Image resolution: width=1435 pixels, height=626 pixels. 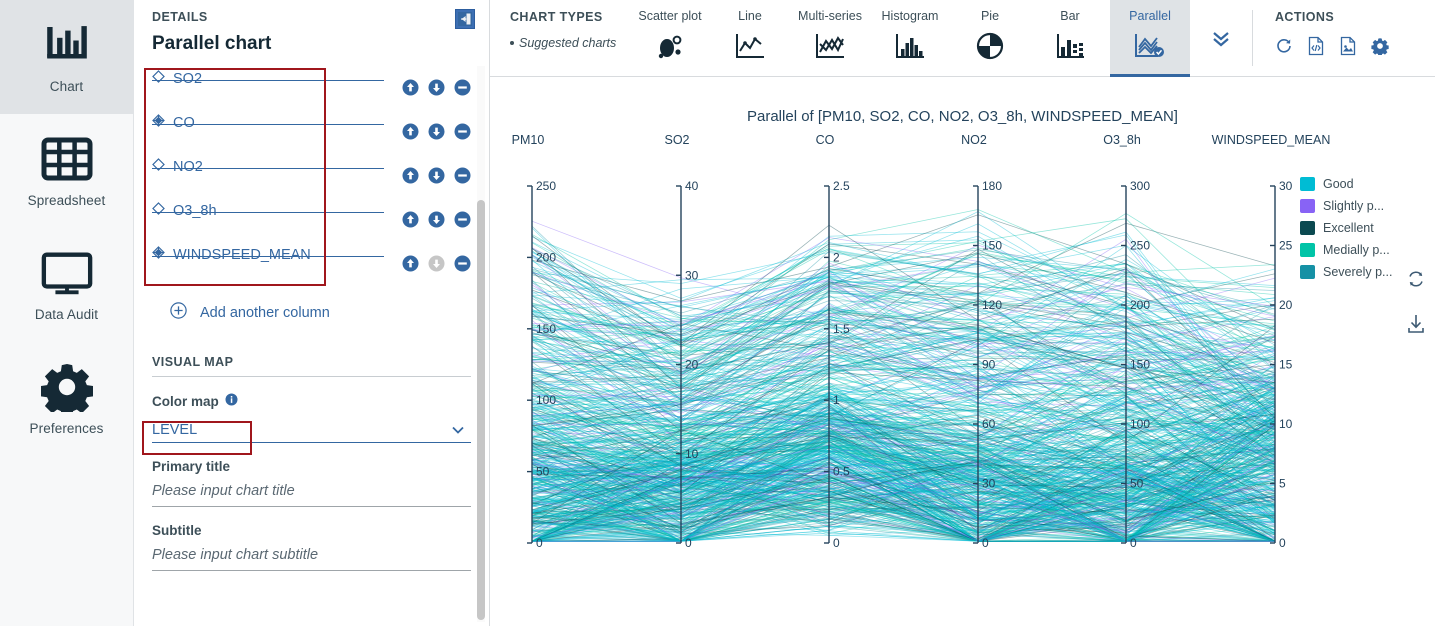 What do you see at coordinates (1327, 184) in the screenshot?
I see `legend-item: Good` at bounding box center [1327, 184].